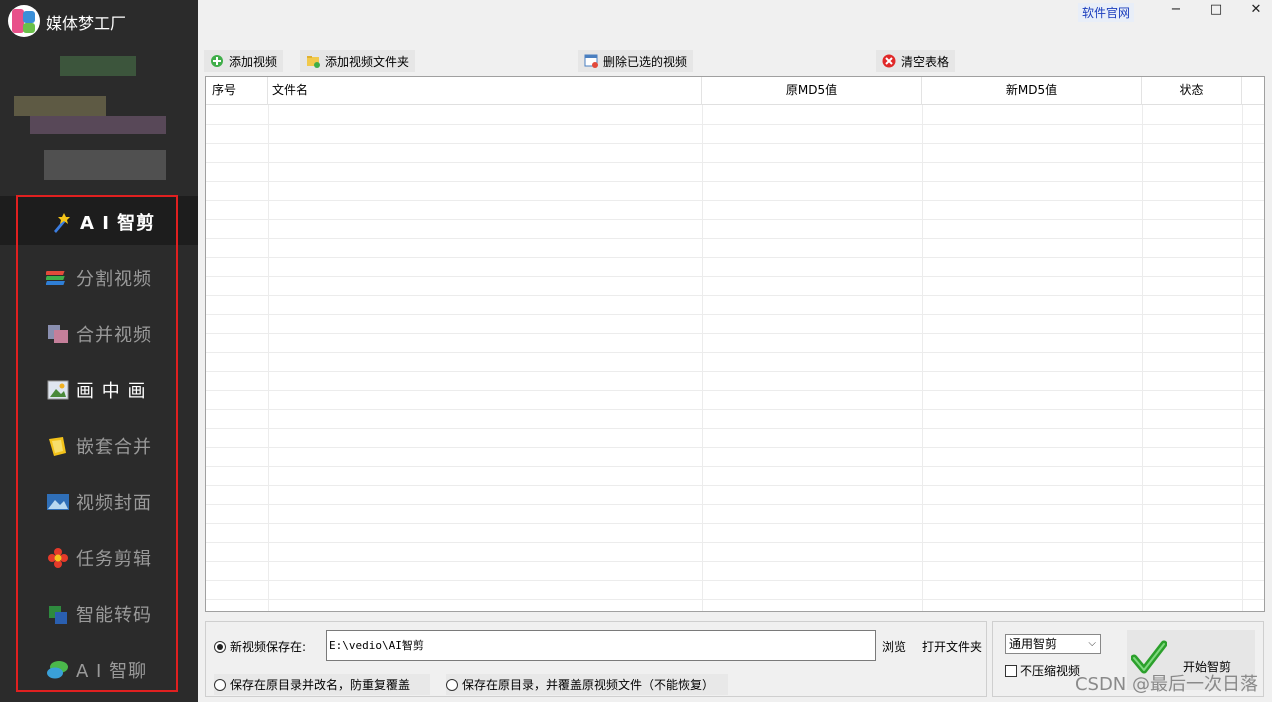  I want to click on split-video-icon, so click(57, 278).